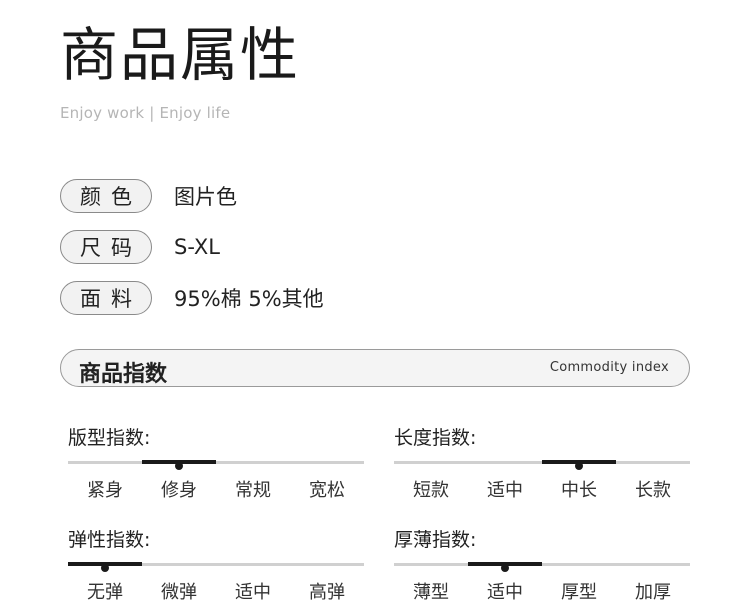 This screenshot has height=605, width=750. I want to click on metric-label: 弹性指数:, so click(109, 540).